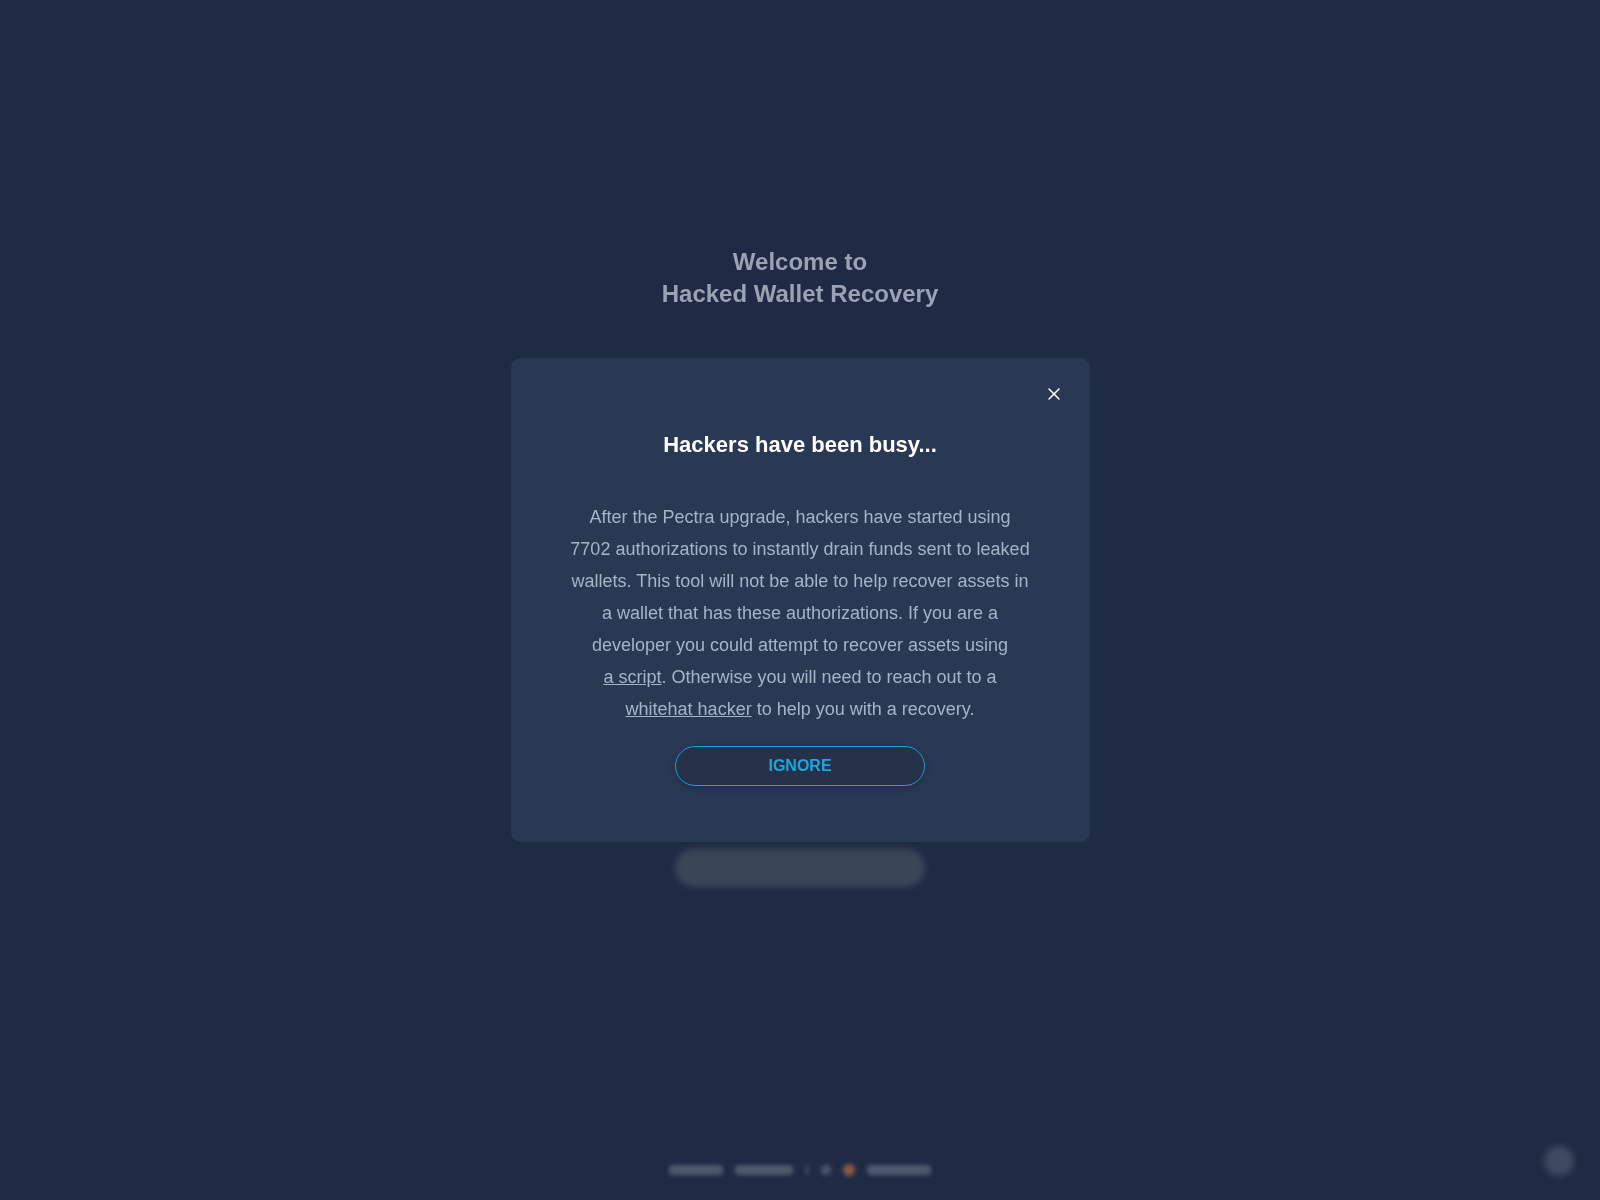  Describe the element at coordinates (800, 613) in the screenshot. I see `warning-message: After the Pectra upgrade, hackers have started using 7702 authorizations to instantly drain funds sent to leaked wallets. This tool will not be able to help recover assets in a wallet that has these authorizations. If you are a developer you could attempt to recover assets using a script. Otherwise you will need to reach out to a whitehat hacker to help you with a recovery.` at that location.